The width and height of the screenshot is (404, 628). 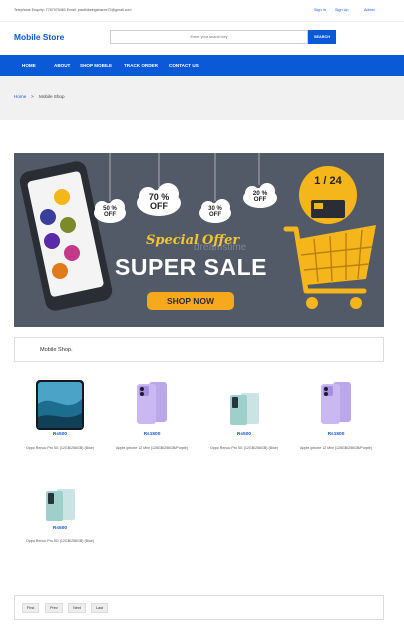 I want to click on nav-item-about: ABOUT, so click(x=62, y=65).